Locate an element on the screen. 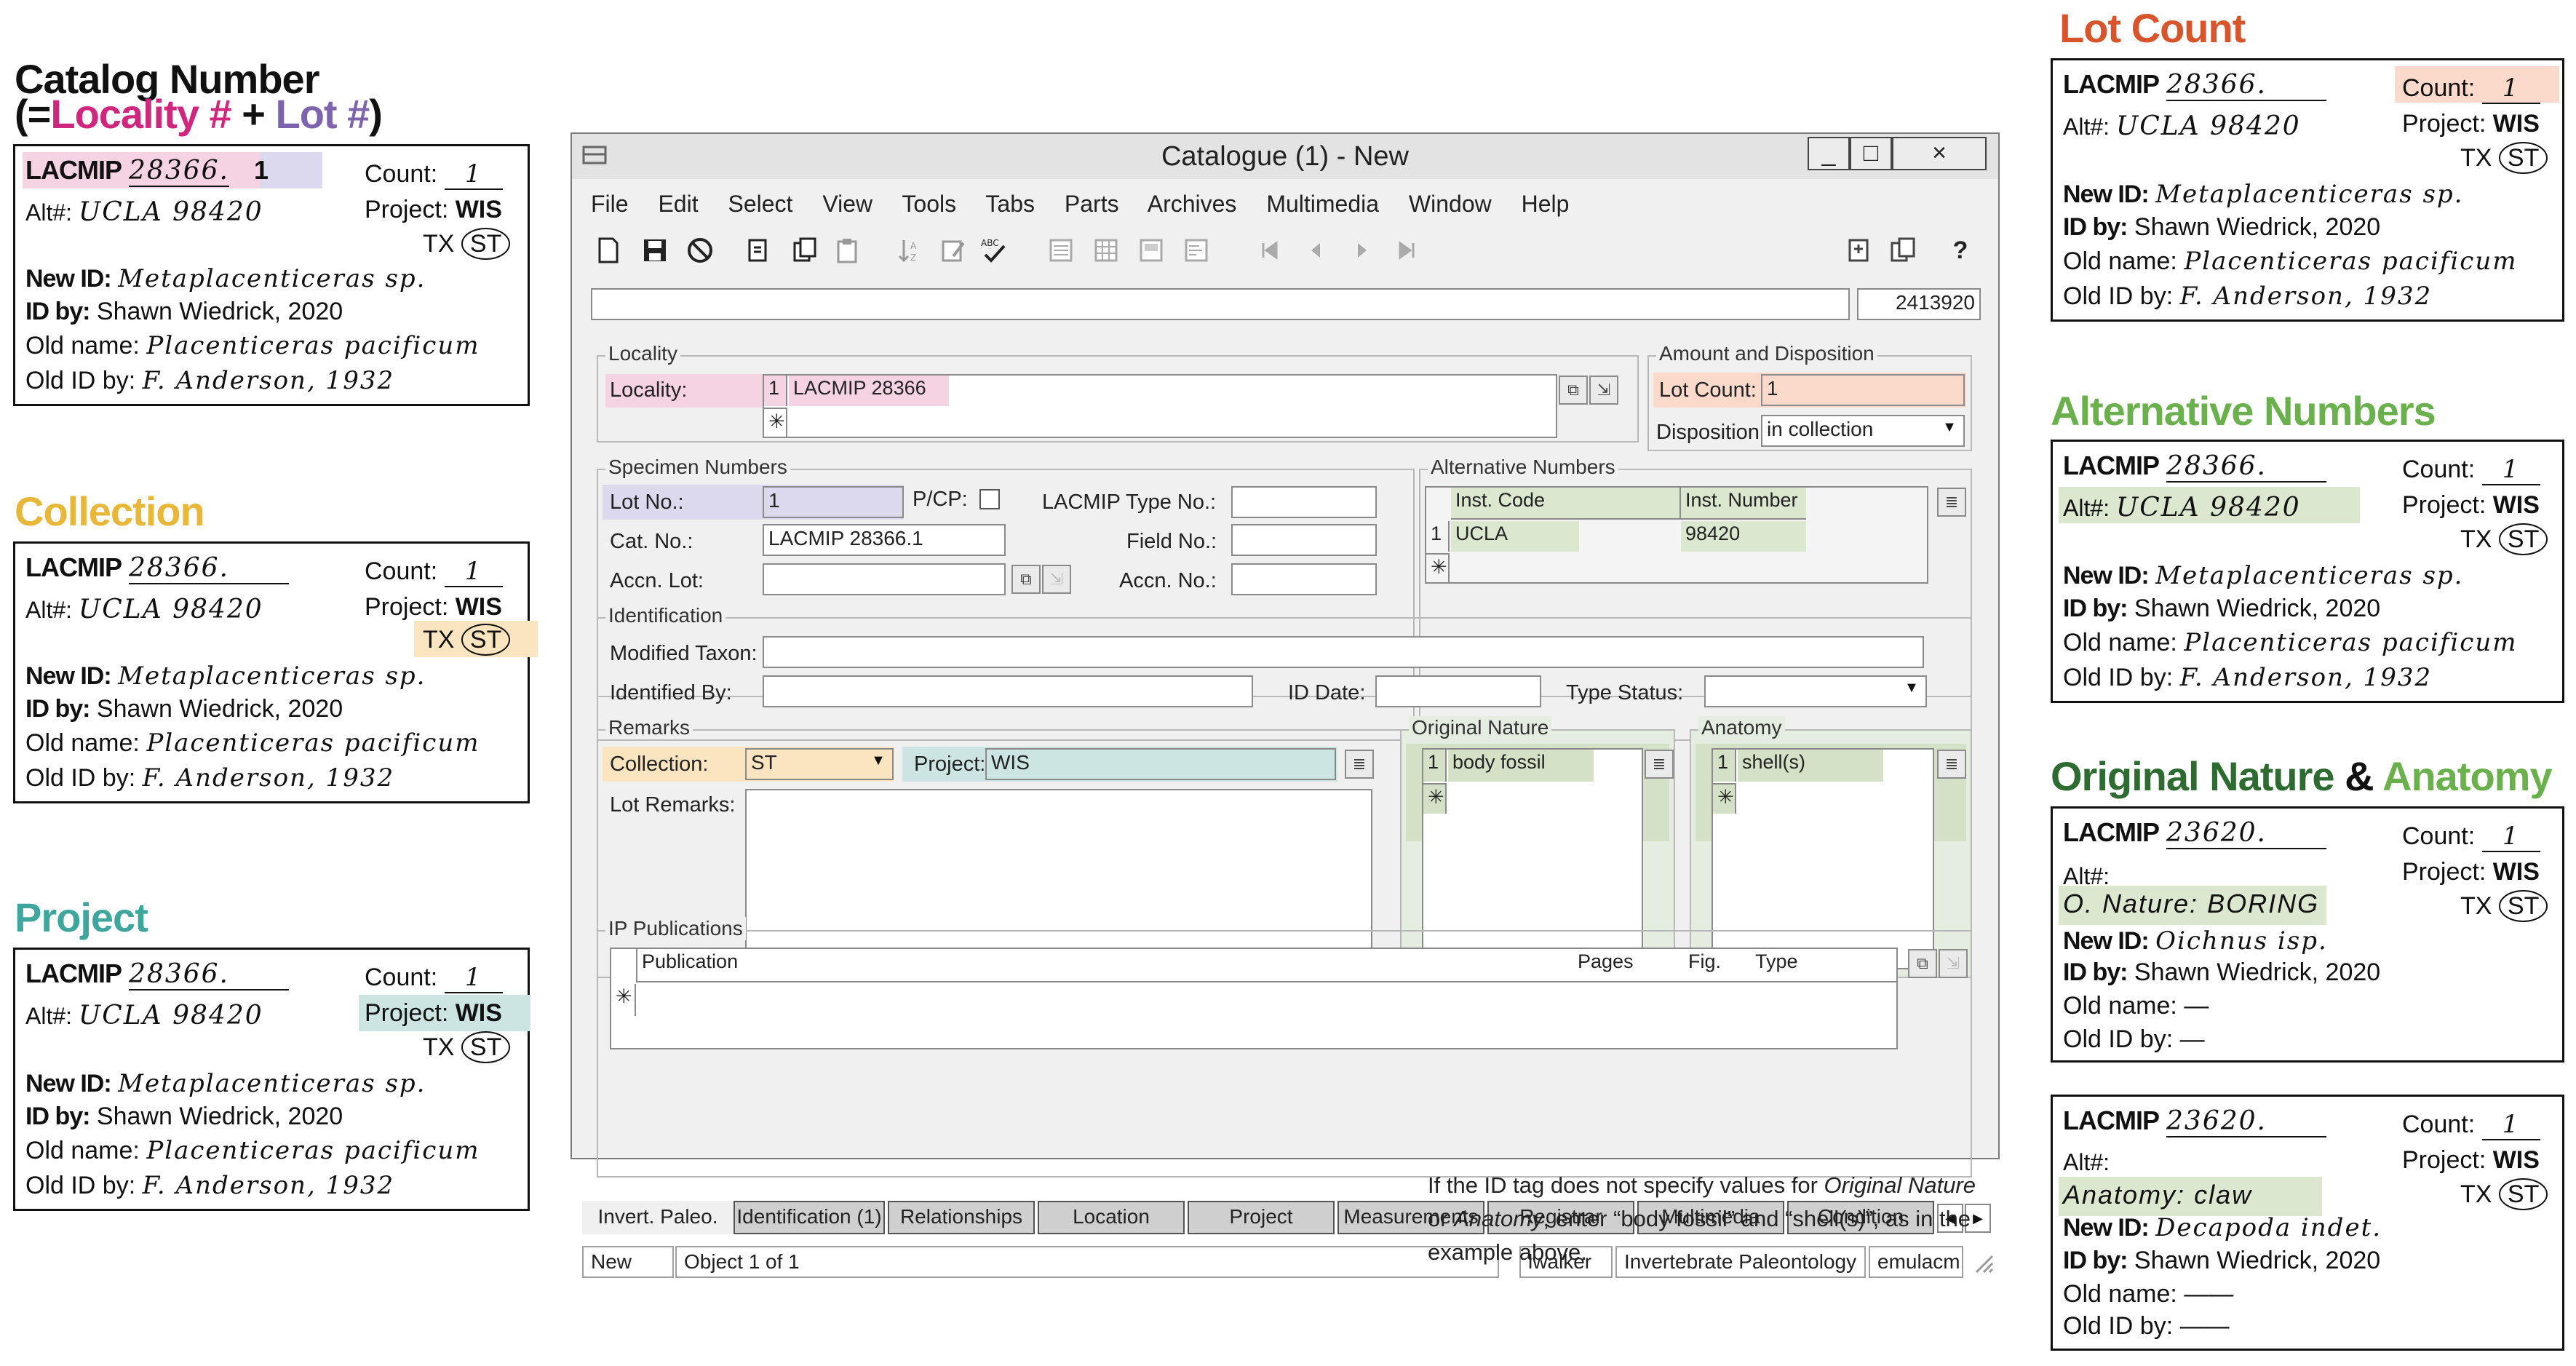  oldname-value: — is located at coordinates (2196, 1006).